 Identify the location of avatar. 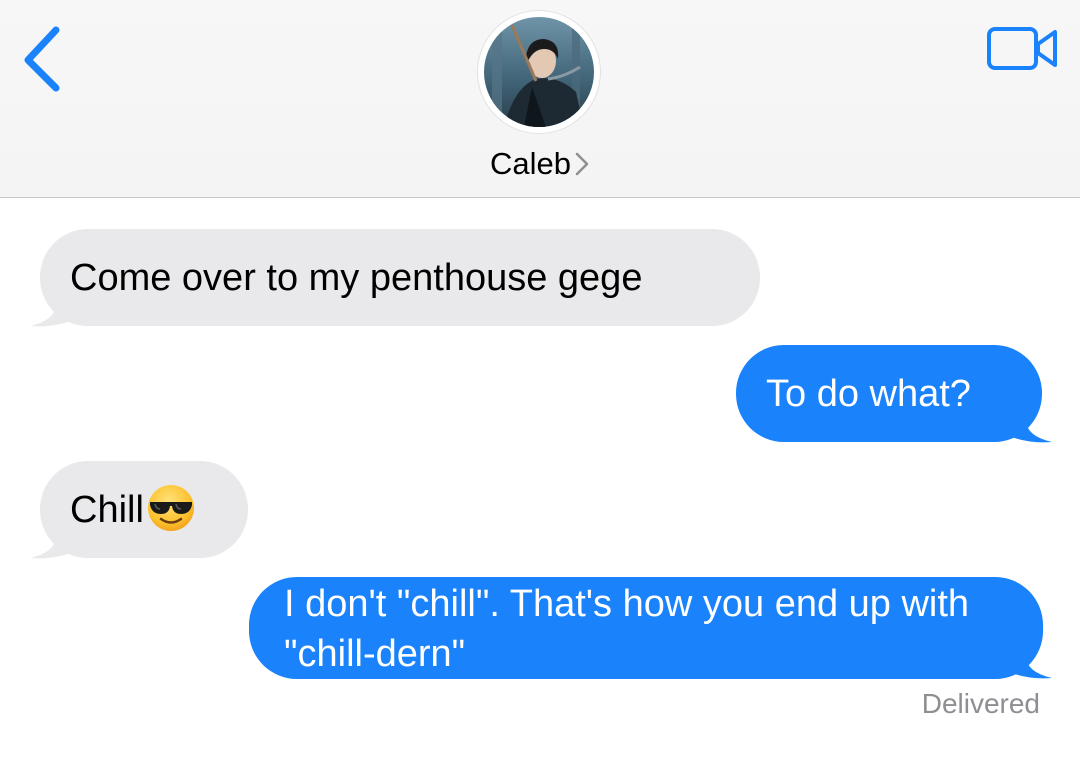
(539, 72).